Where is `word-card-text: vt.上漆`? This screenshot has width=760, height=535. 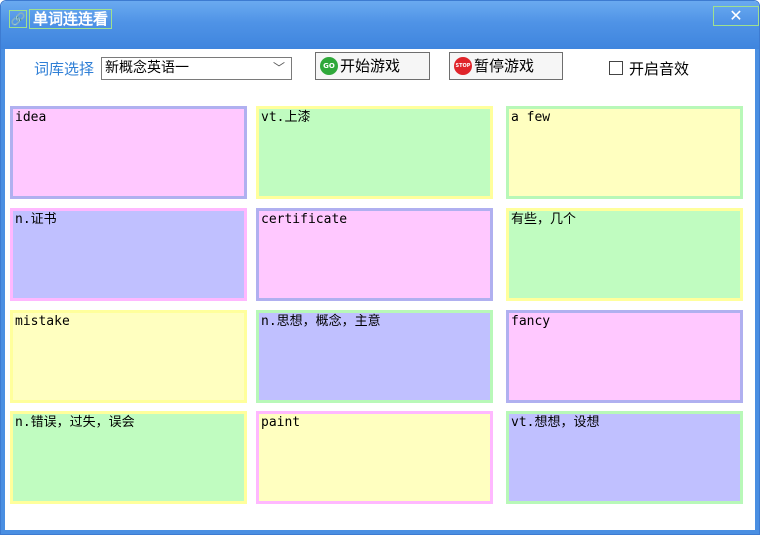
word-card-text: vt.上漆 is located at coordinates (286, 117).